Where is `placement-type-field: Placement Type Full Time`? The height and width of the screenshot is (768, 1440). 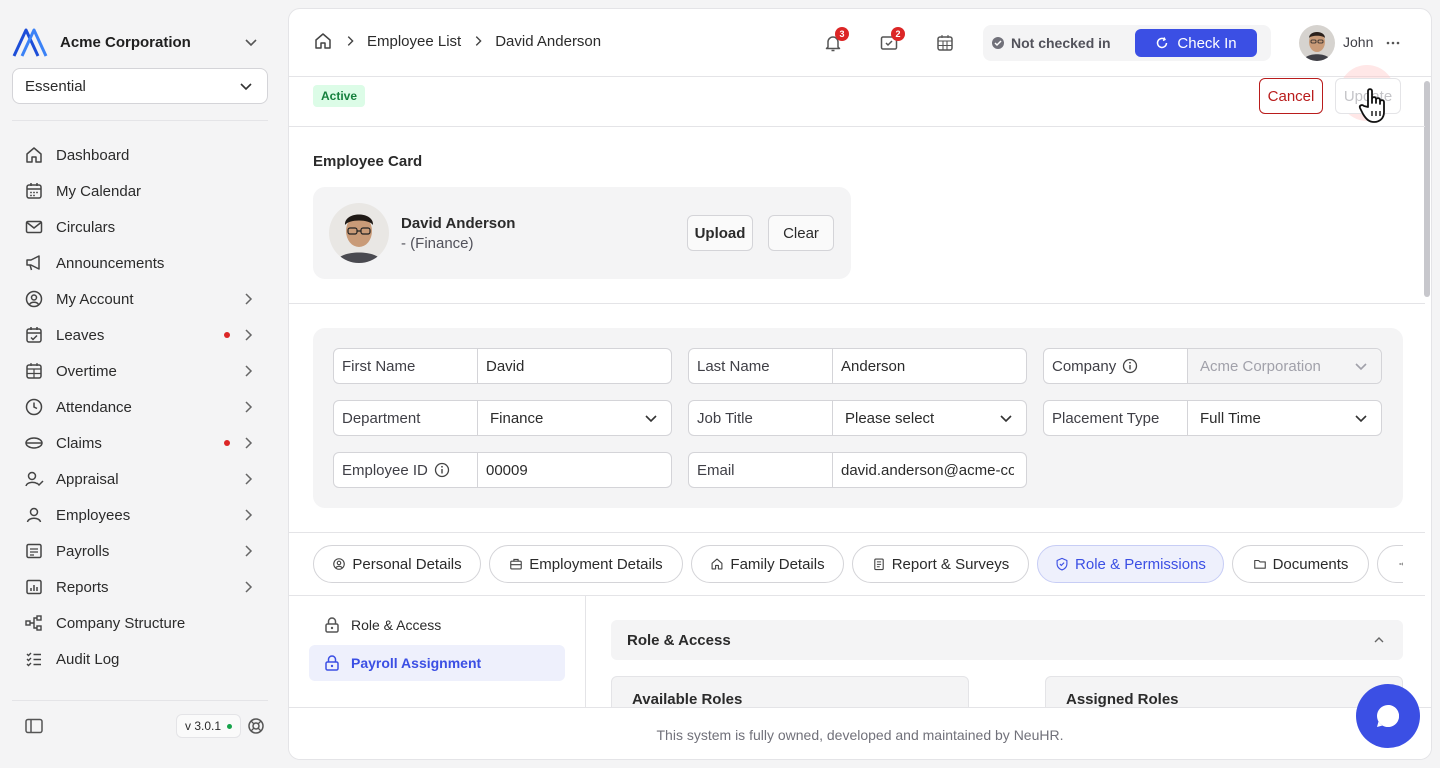
placement-type-field: Placement Type Full Time is located at coordinates (1212, 418).